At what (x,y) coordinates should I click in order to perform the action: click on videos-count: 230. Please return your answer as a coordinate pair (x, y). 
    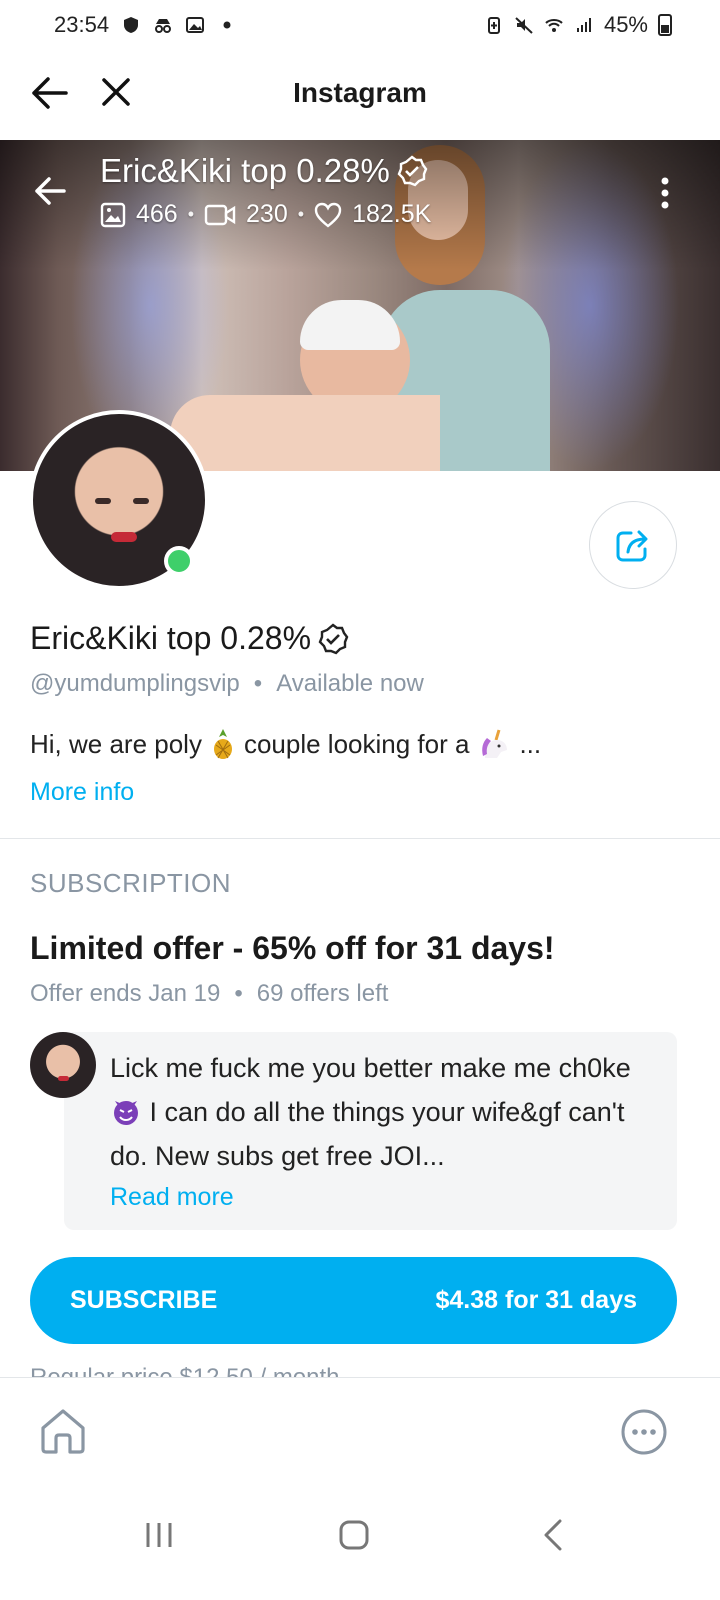
    Looking at the image, I should click on (267, 214).